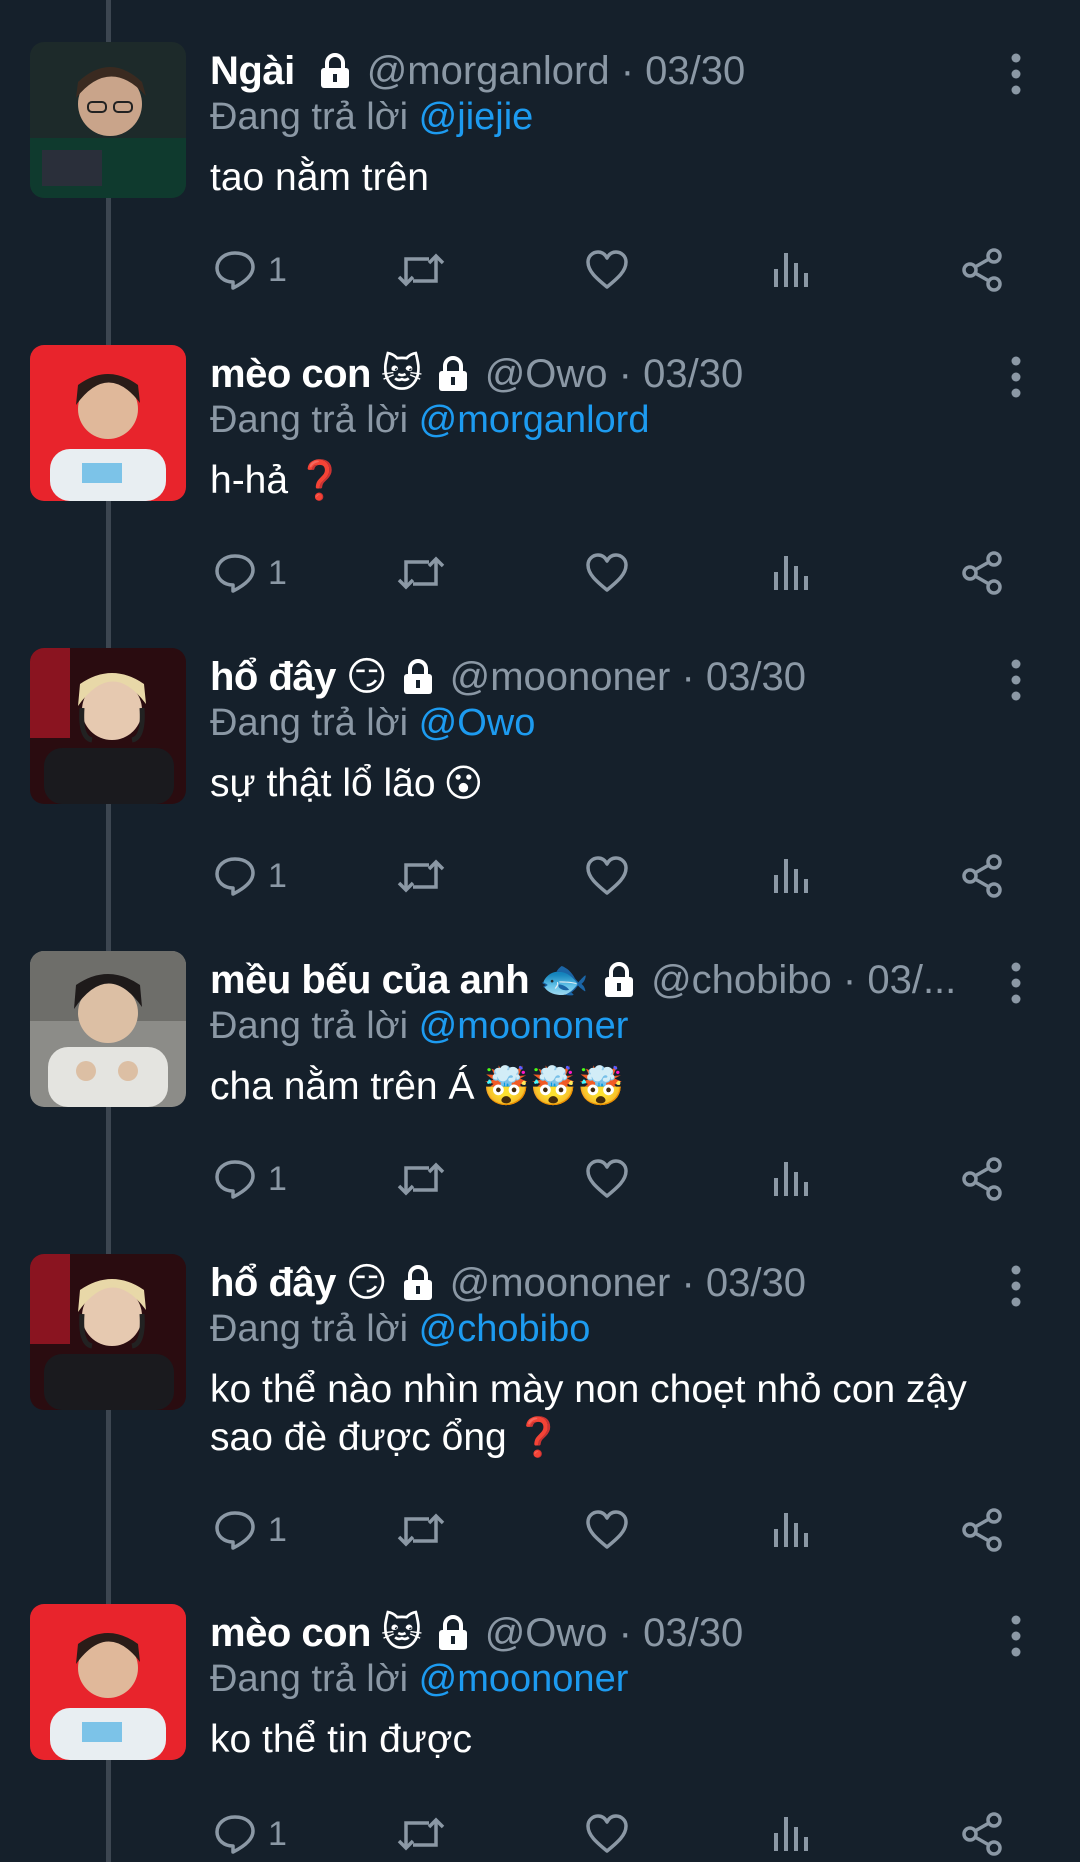 This screenshot has width=1080, height=1862. I want to click on replying-to: Đang trả lời @Owo, so click(605, 723).